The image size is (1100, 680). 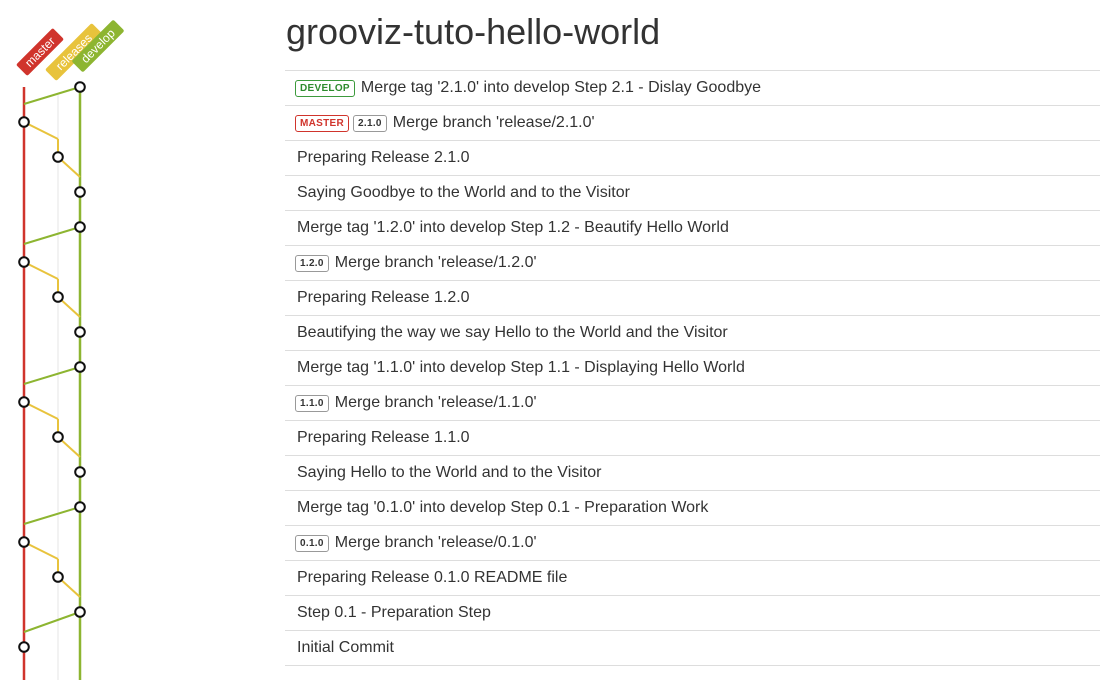 I want to click on commit-message: Merge branch 'release/1.1.0', so click(x=435, y=402).